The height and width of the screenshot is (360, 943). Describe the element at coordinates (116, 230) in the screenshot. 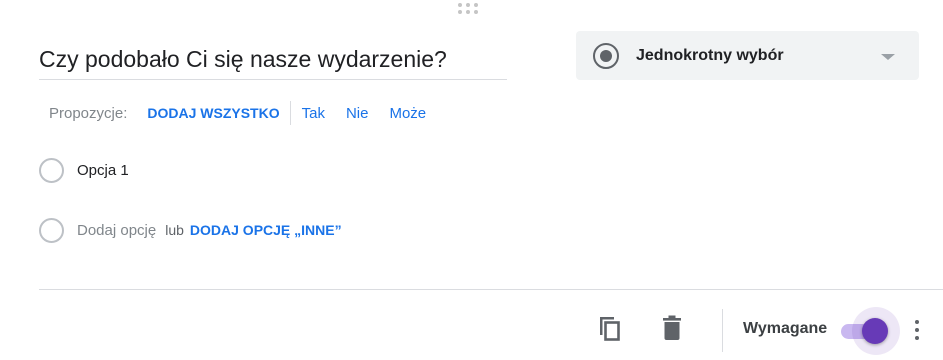

I see `add-option-input: Dodaj opcję` at that location.